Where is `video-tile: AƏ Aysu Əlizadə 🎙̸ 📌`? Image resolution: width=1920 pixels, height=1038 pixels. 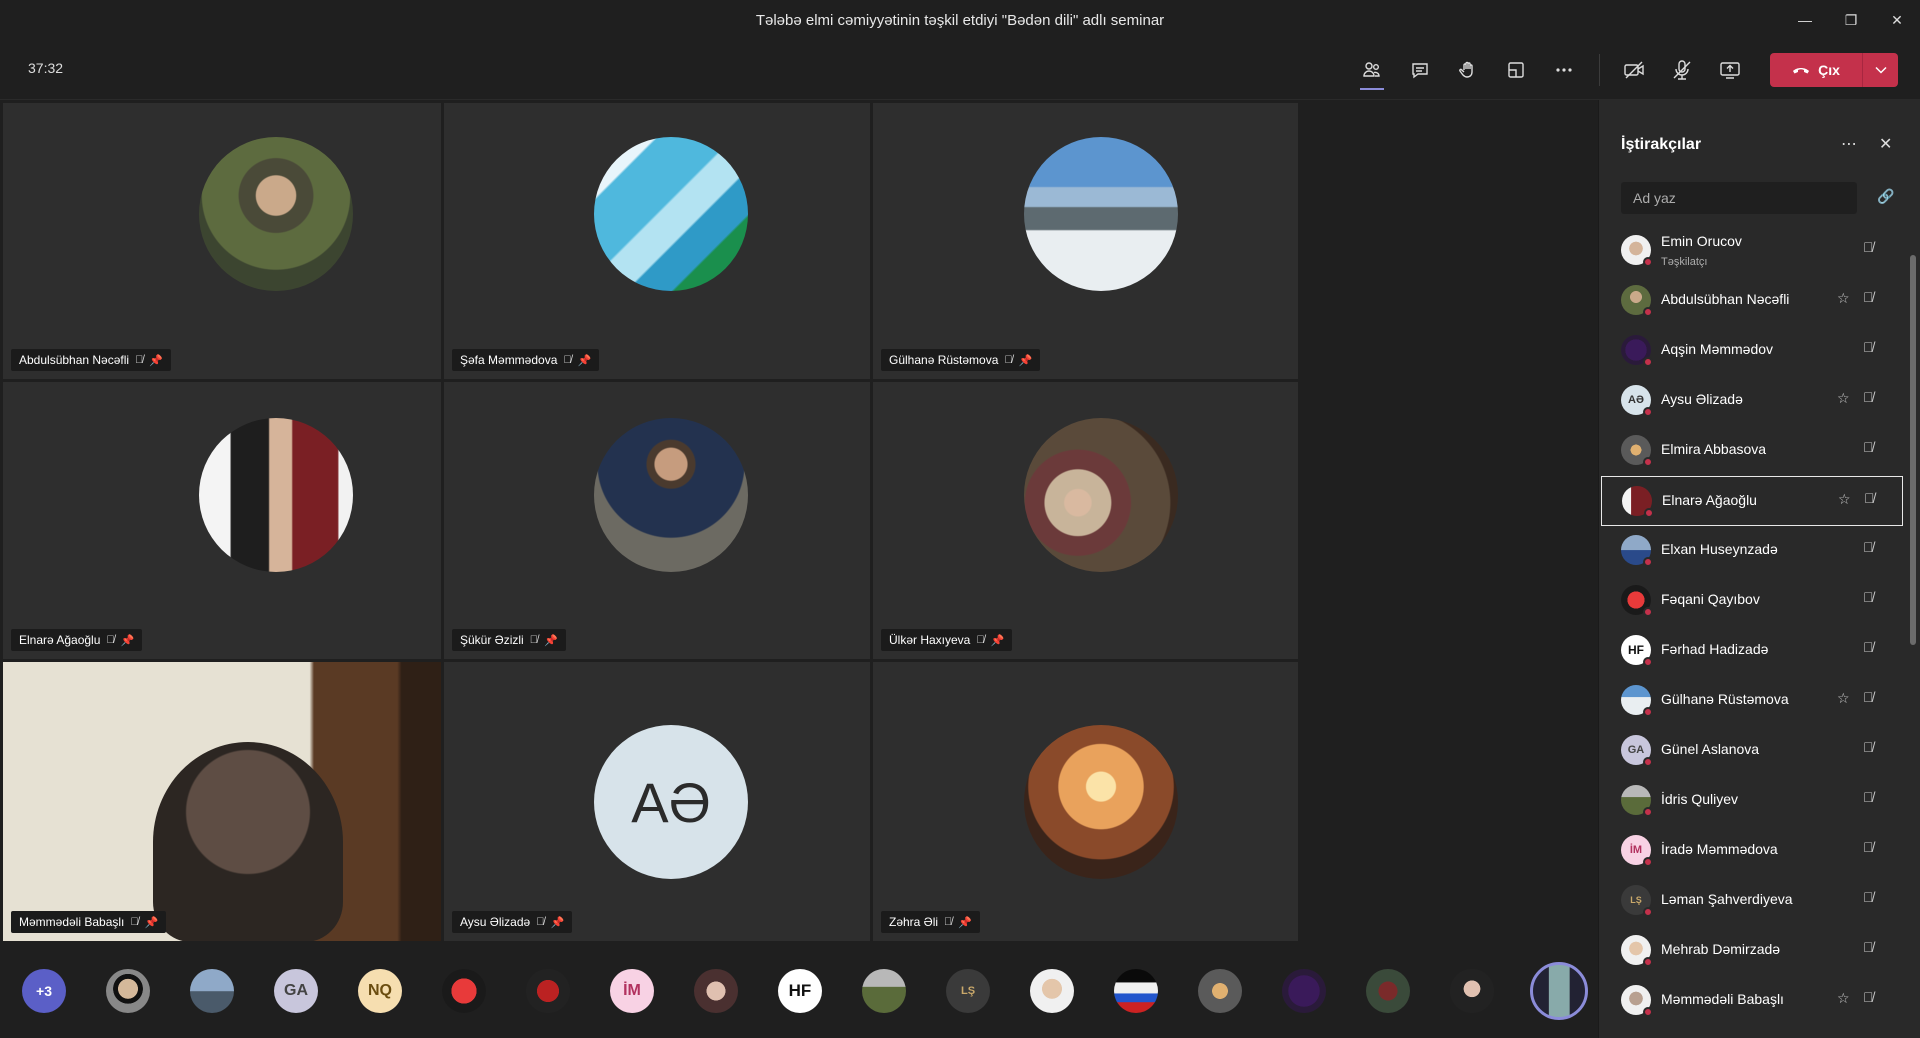 video-tile: AƏ Aysu Əlizadə 🎙̸ 📌 is located at coordinates (657, 801).